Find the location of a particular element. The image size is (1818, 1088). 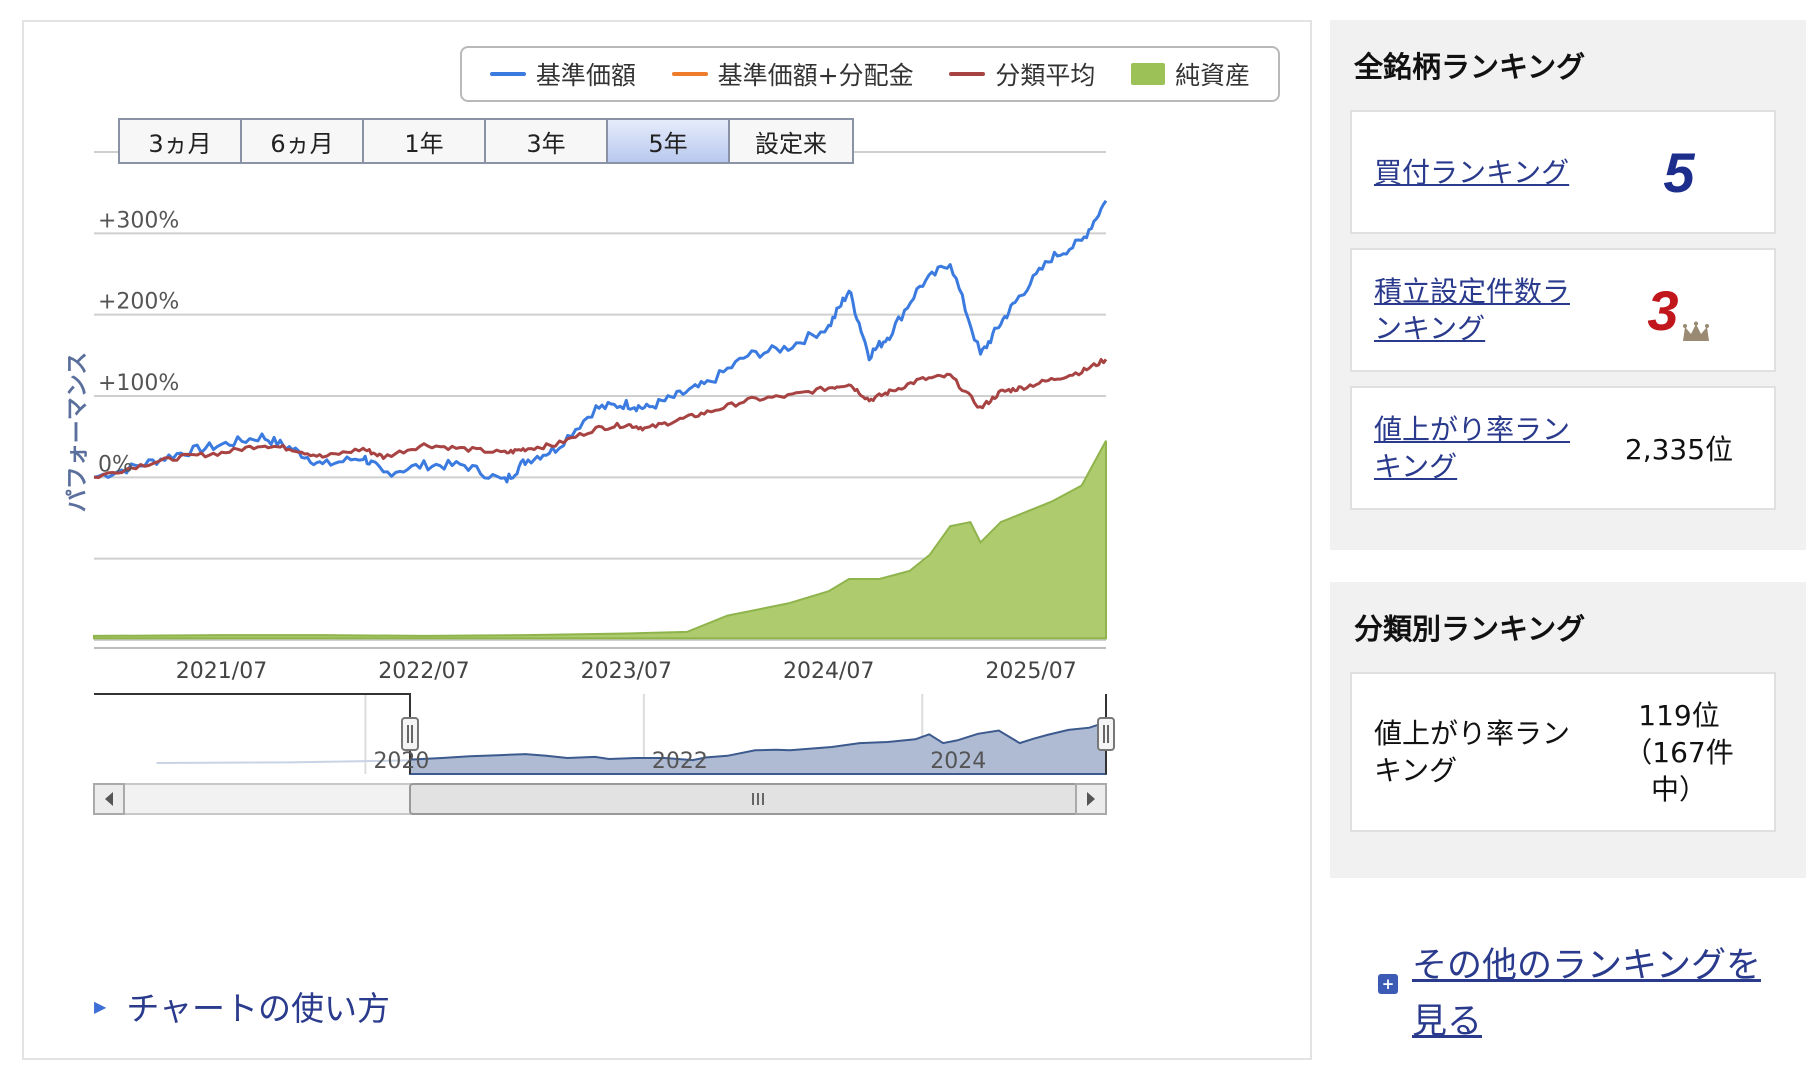

more-rankings-label: その他のランキングを見る is located at coordinates (1586, 994).